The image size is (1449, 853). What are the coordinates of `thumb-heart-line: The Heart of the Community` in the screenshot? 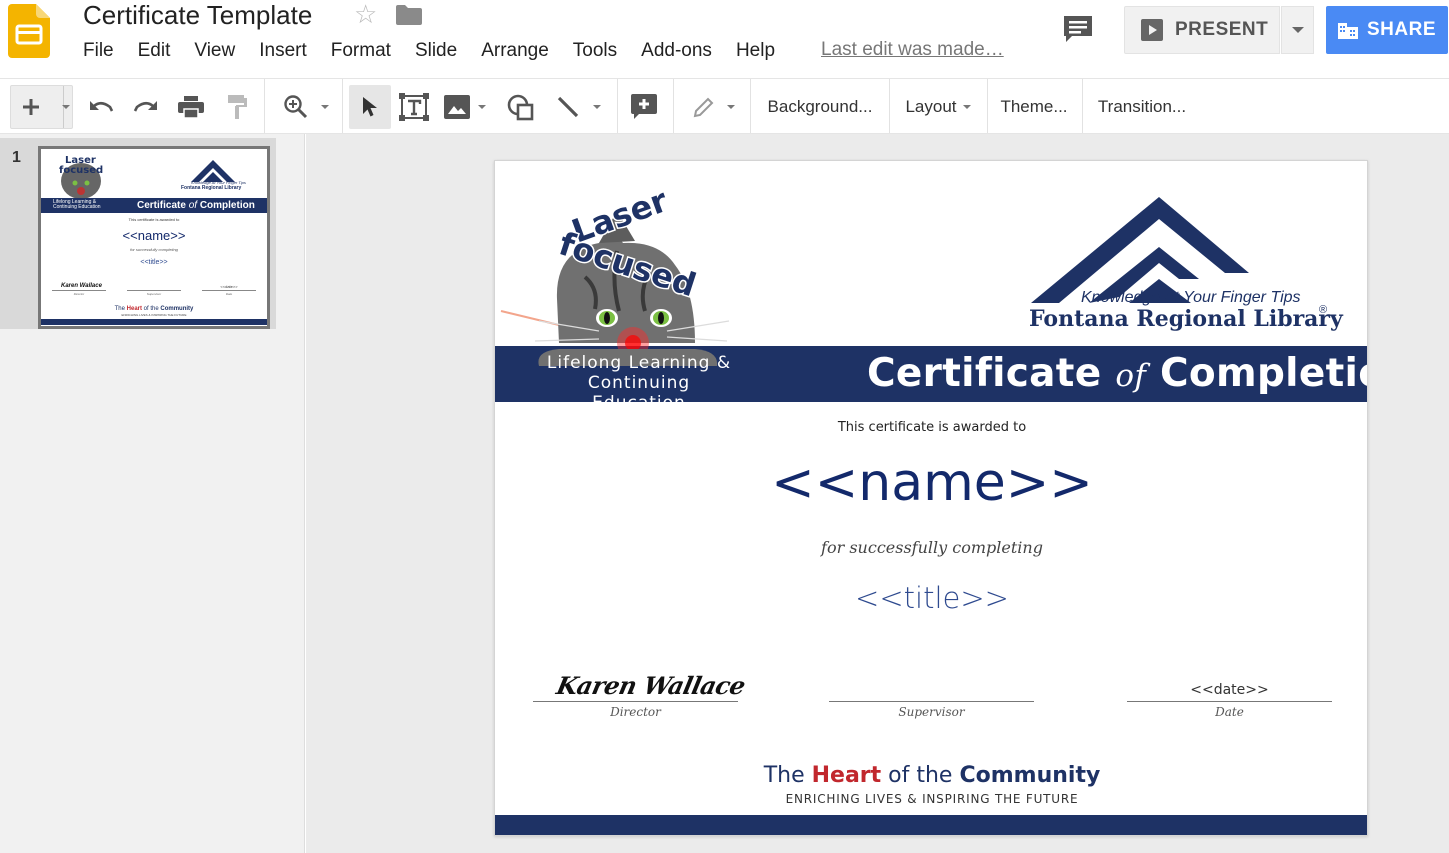 It's located at (154, 309).